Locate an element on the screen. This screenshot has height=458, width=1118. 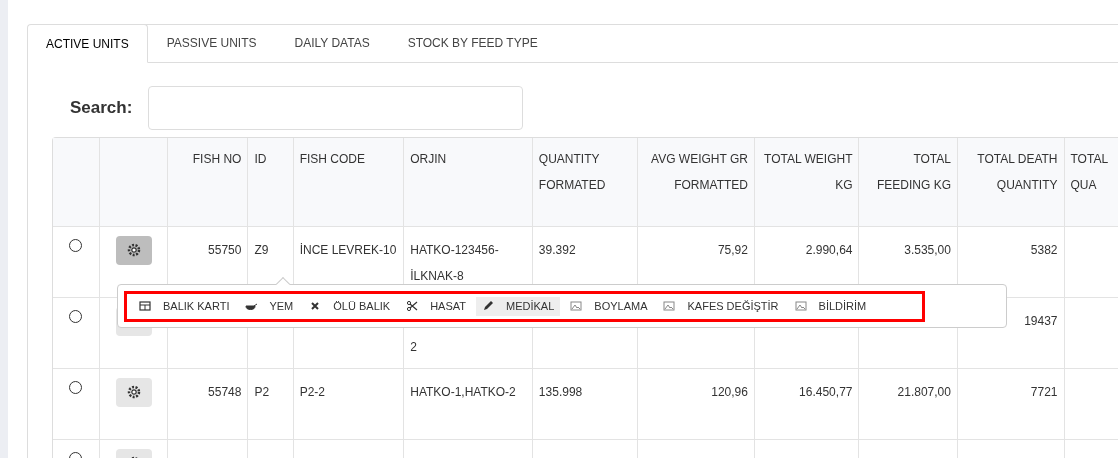
table-cell: 21.807,00 is located at coordinates (924, 391).